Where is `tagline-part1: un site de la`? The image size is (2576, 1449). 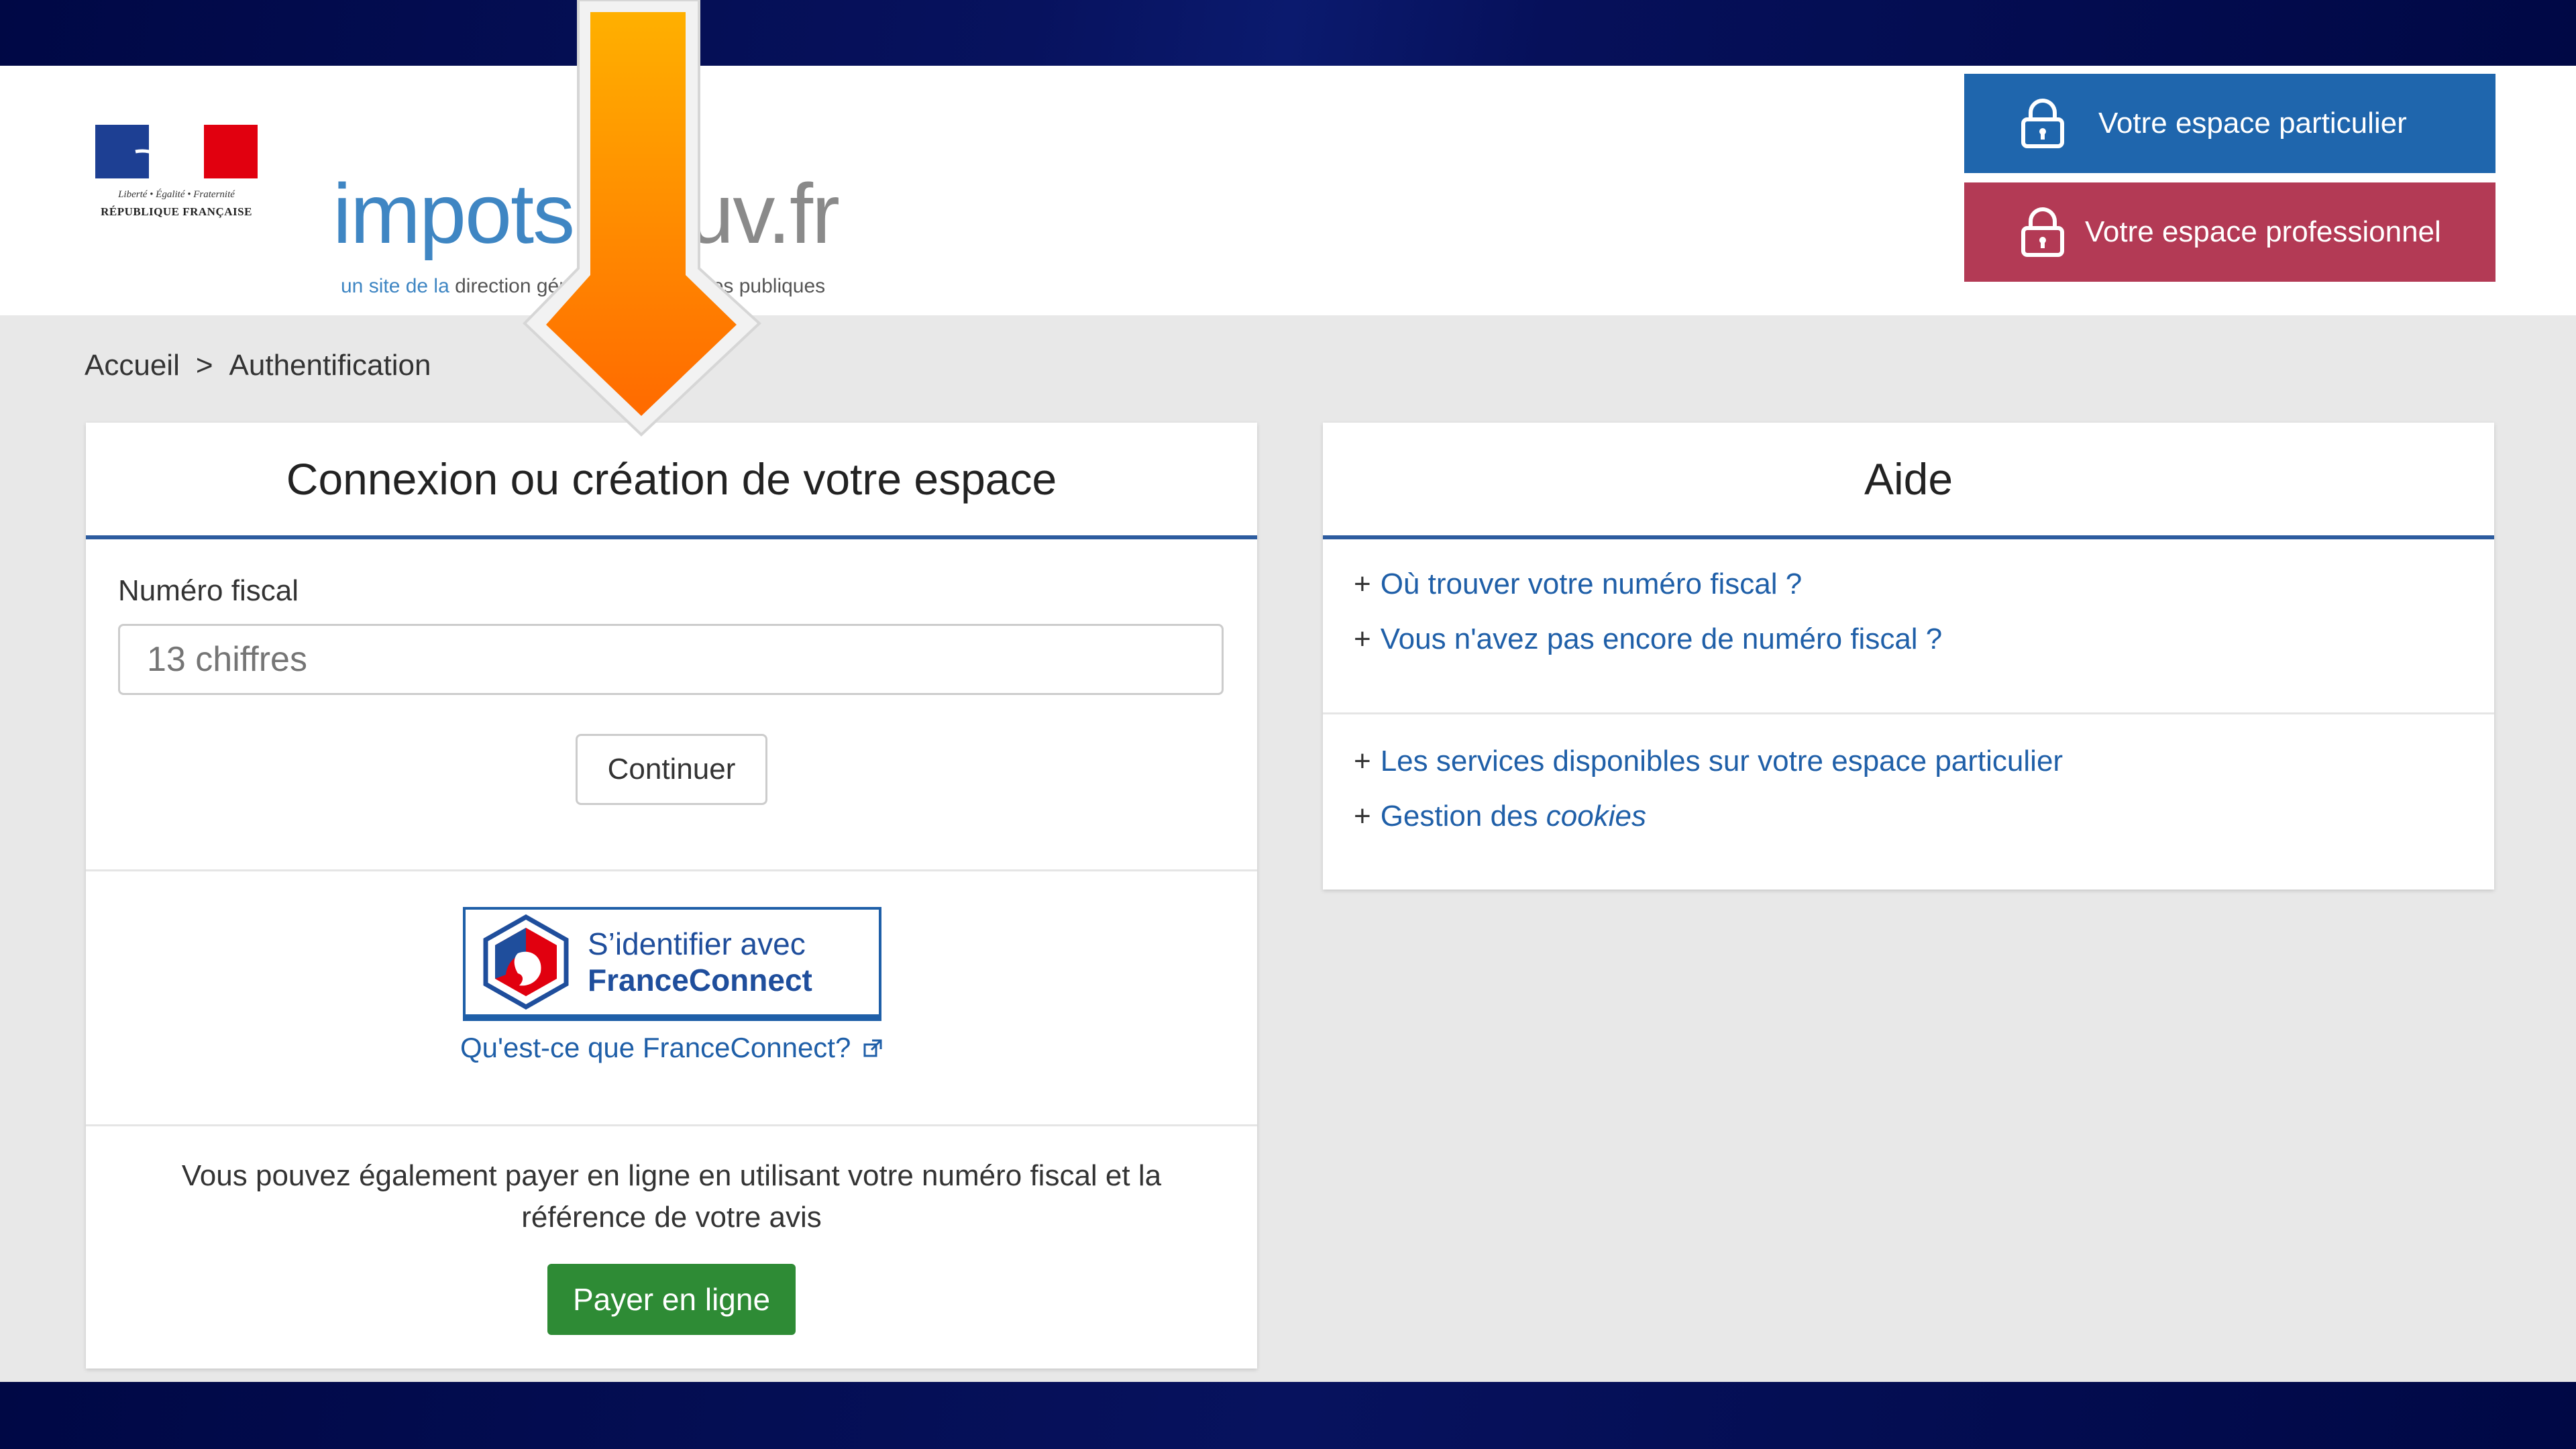
tagline-part1: un site de la is located at coordinates (395, 286).